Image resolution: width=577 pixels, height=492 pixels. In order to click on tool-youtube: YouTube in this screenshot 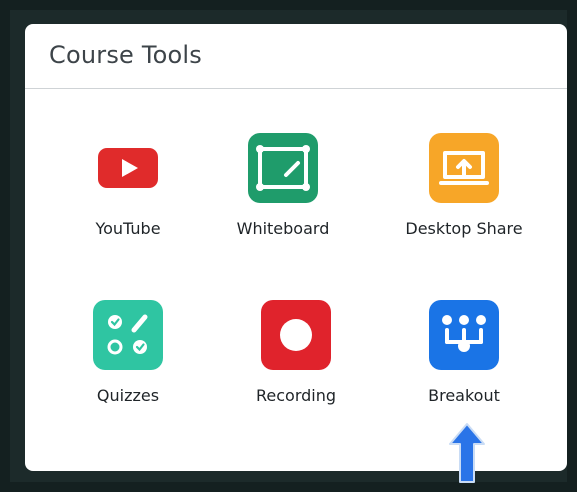, I will do `click(128, 185)`.